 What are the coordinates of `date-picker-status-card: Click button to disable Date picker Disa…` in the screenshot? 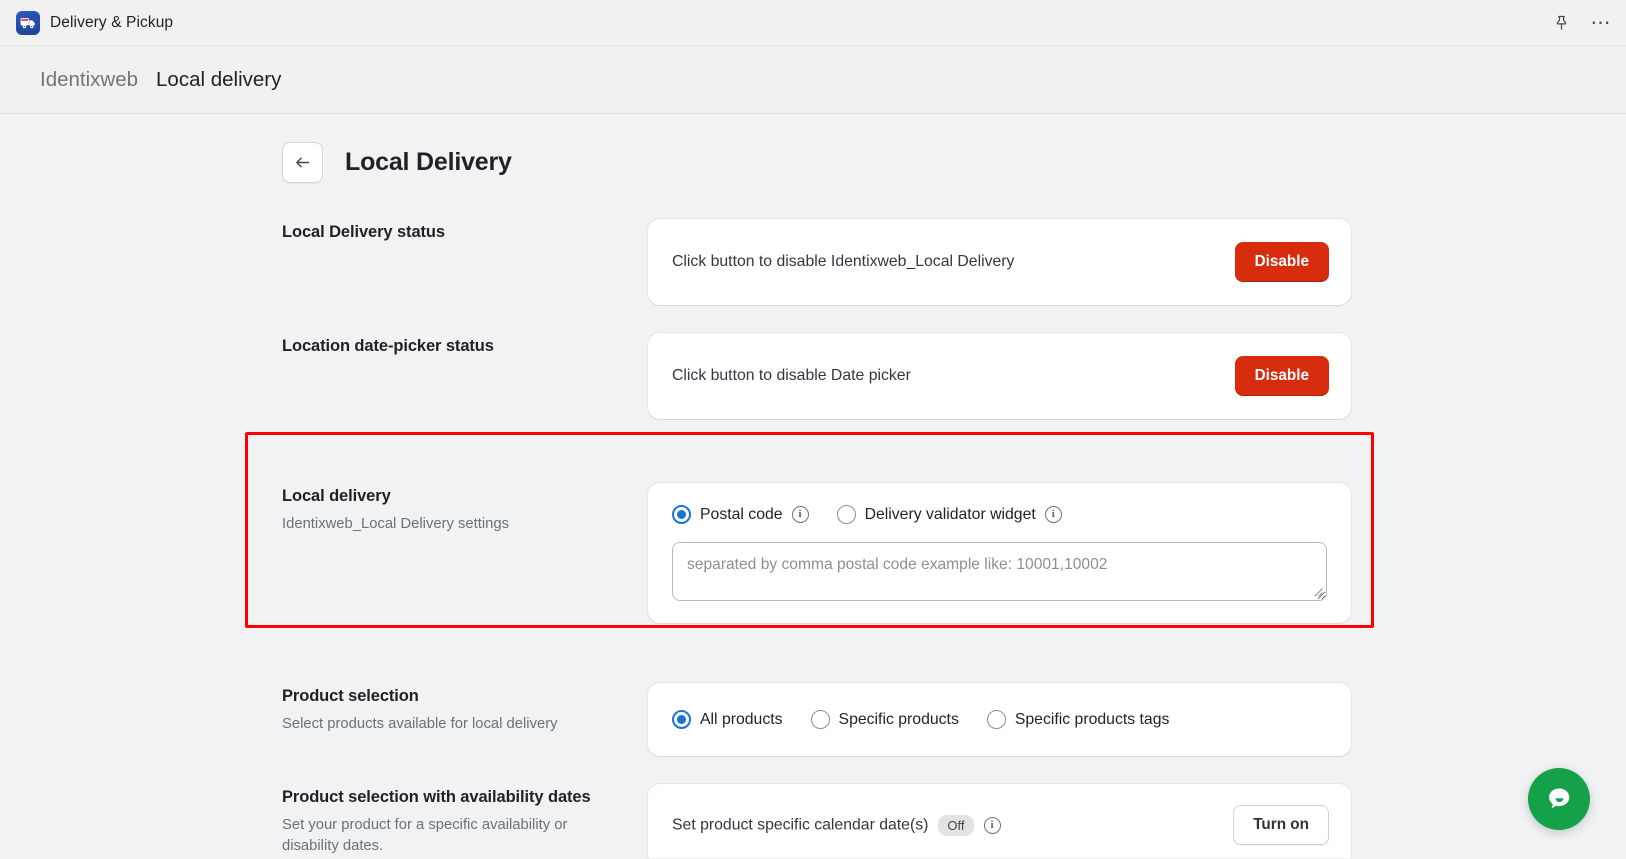 It's located at (999, 376).